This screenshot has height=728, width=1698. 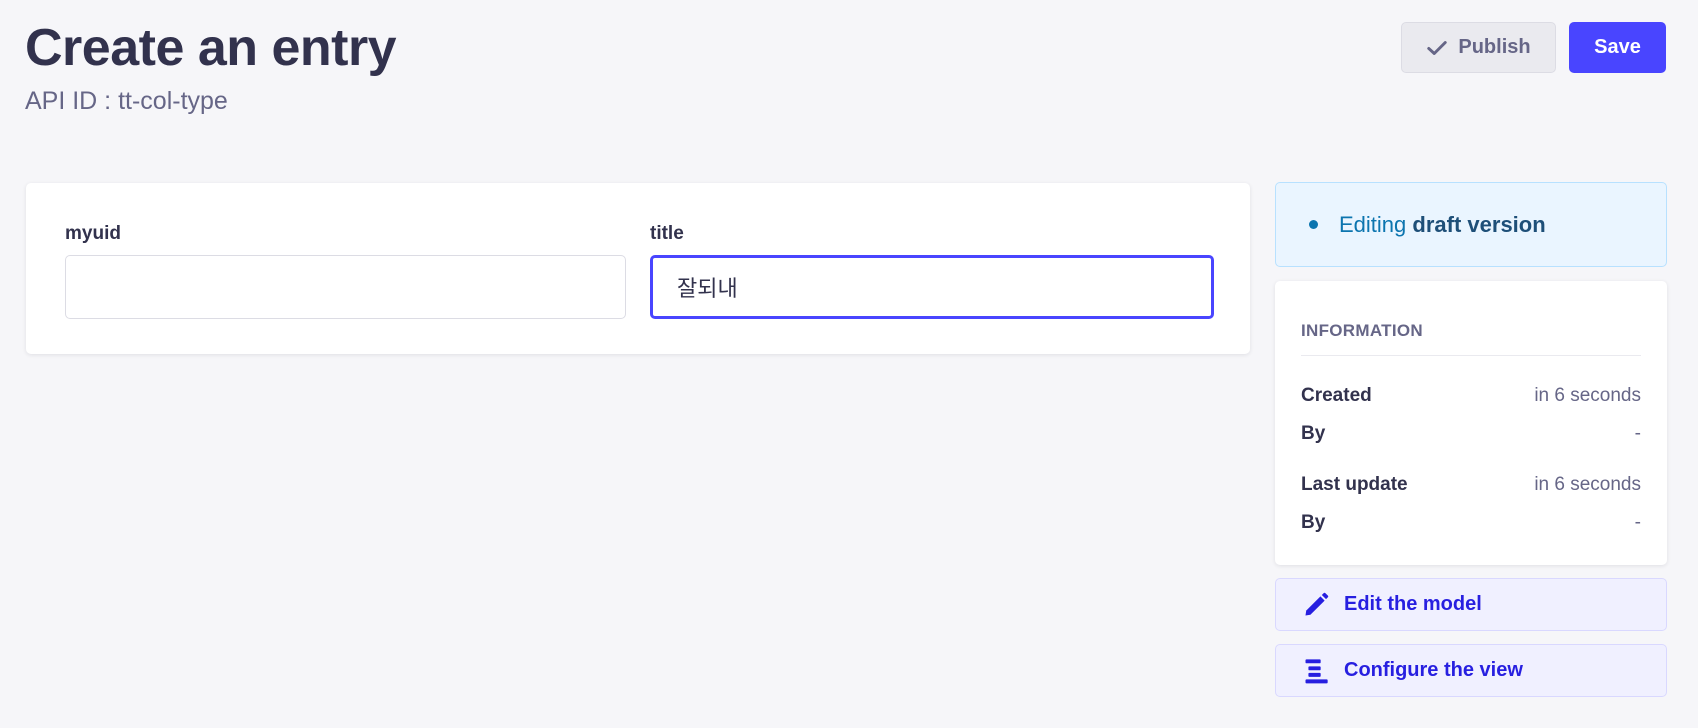 I want to click on check-icon, so click(x=1437, y=47).